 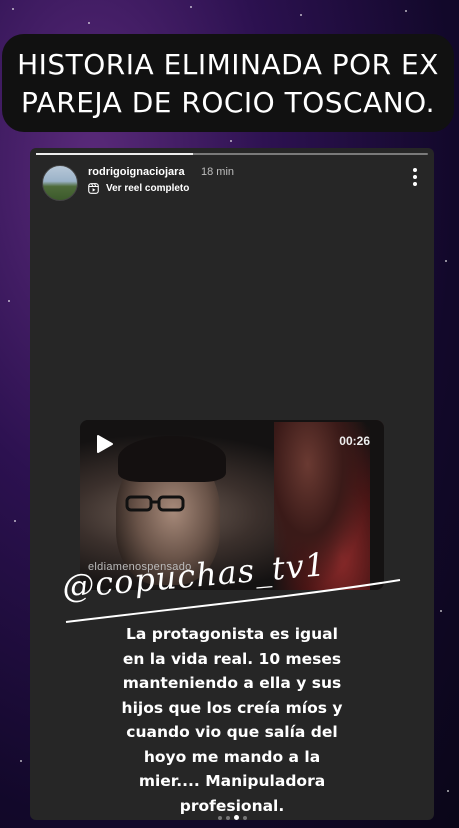 I want to click on username: rodrigoignaciojara, so click(x=136, y=172).